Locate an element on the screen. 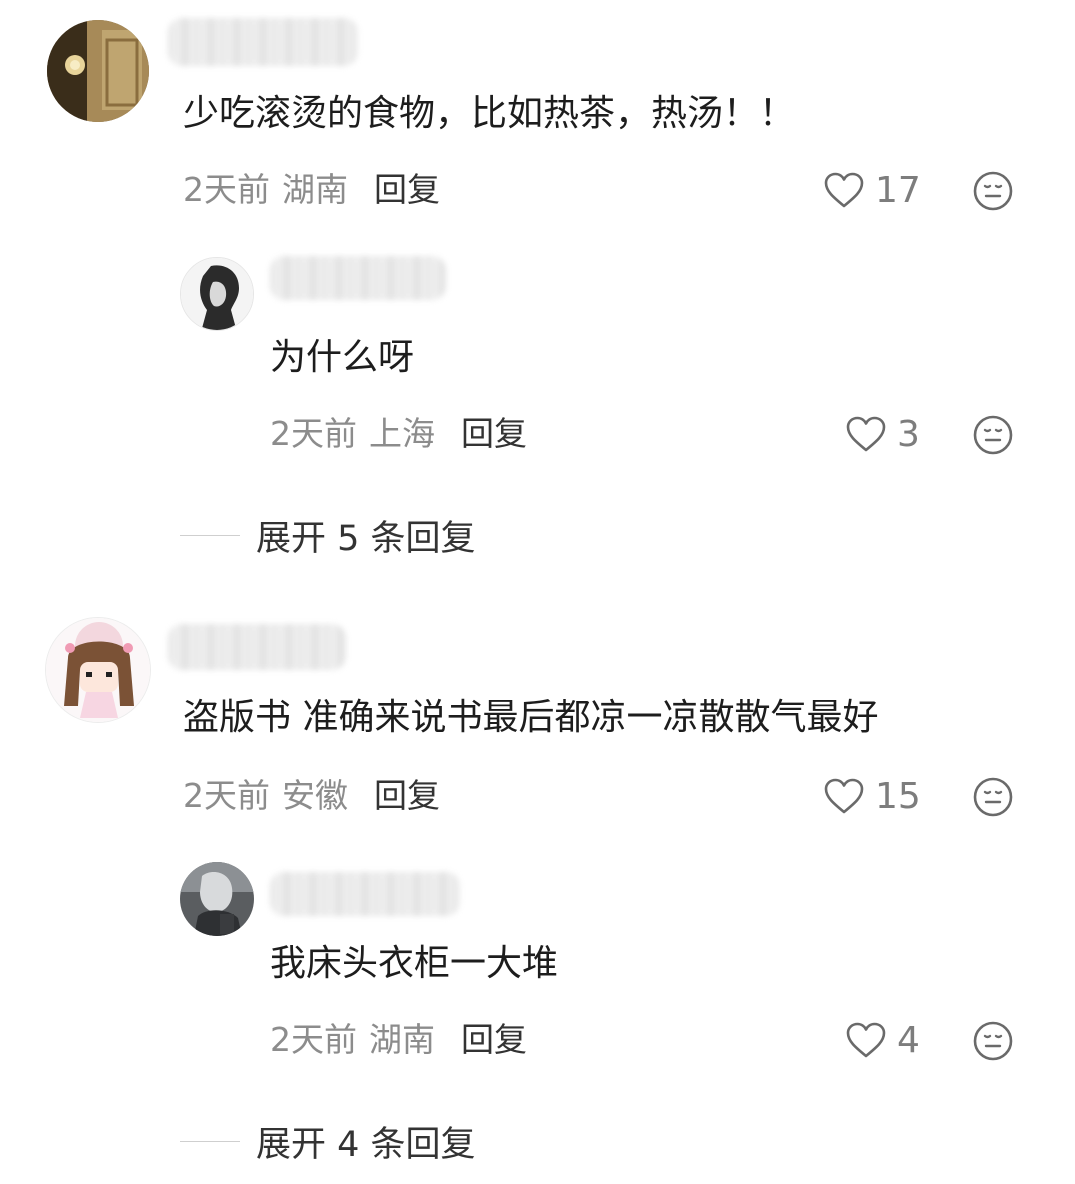  comment-meta: 2天前 湖南 回复 is located at coordinates (311, 190).